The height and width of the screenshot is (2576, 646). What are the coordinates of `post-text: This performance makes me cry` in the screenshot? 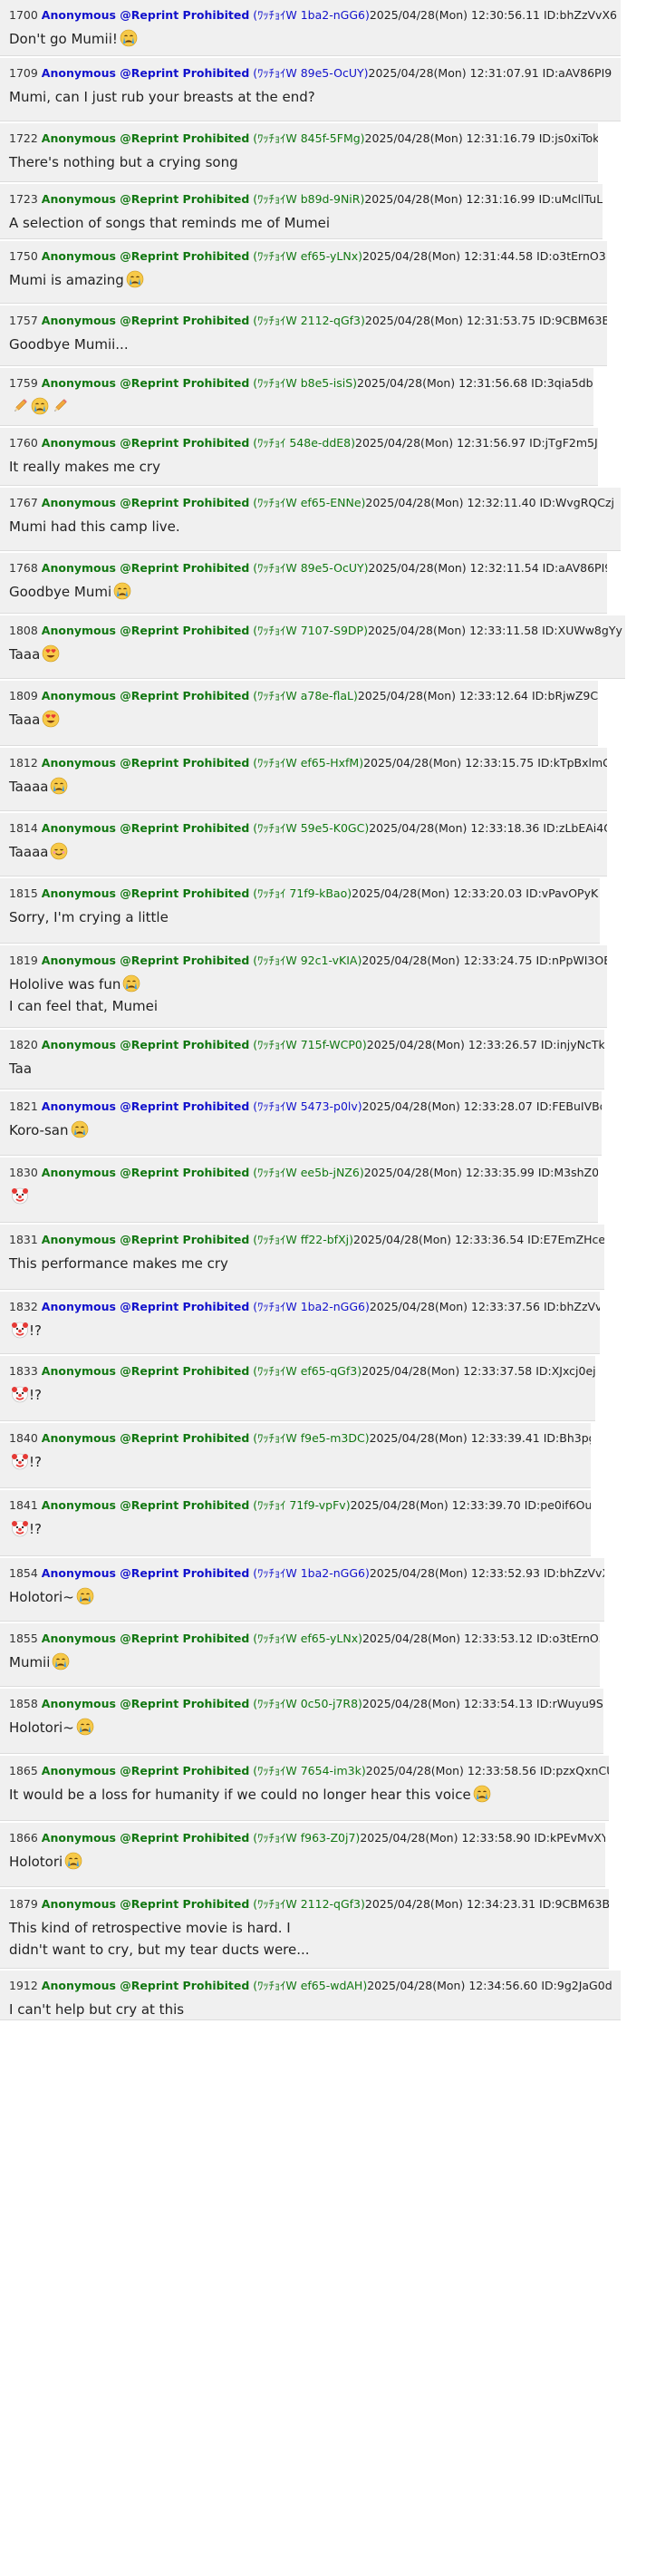 It's located at (118, 1263).